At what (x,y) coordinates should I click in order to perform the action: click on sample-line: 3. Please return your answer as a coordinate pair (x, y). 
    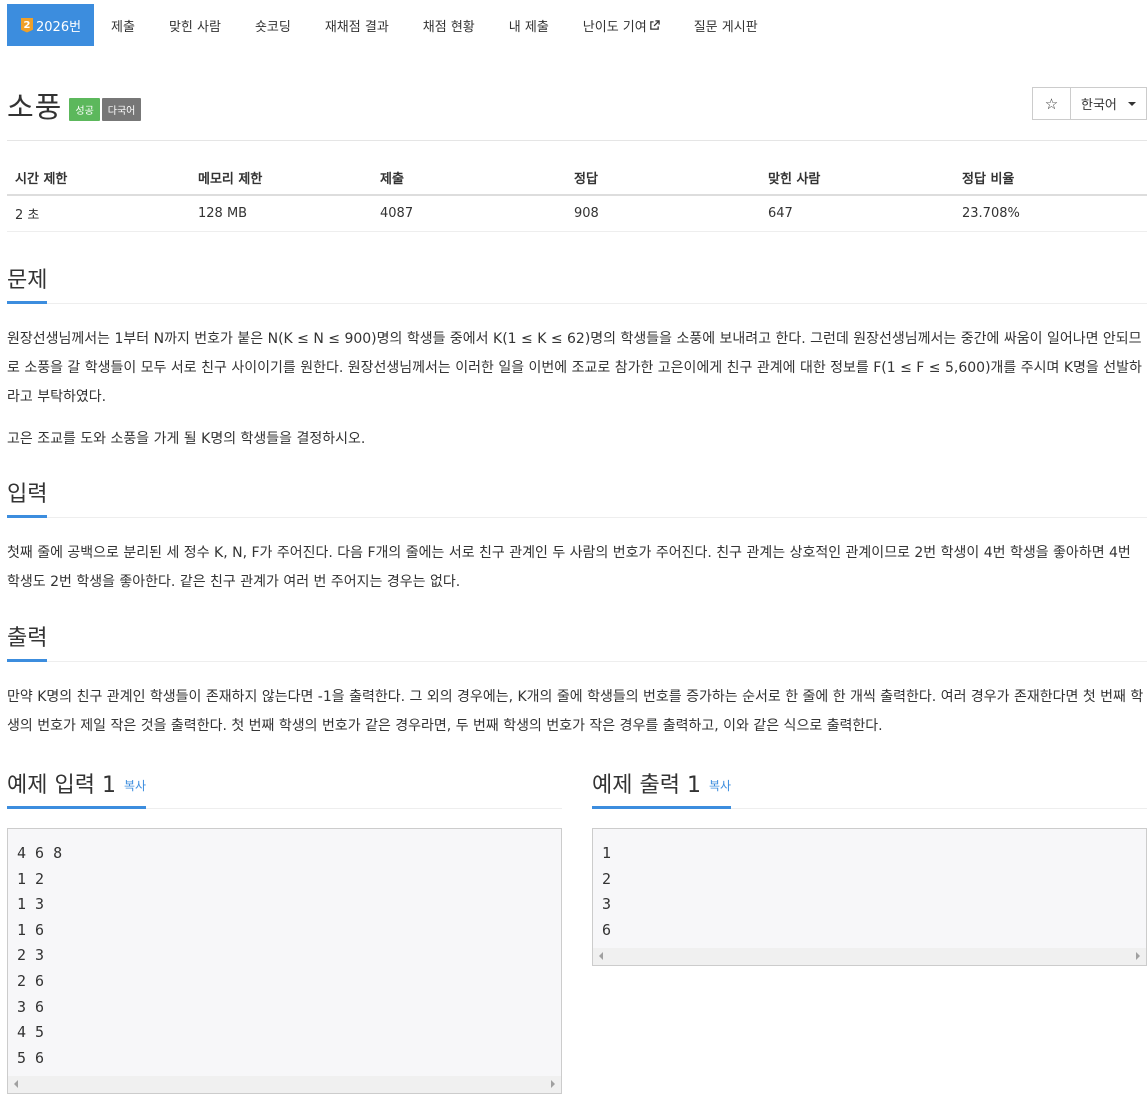
    Looking at the image, I should click on (607, 904).